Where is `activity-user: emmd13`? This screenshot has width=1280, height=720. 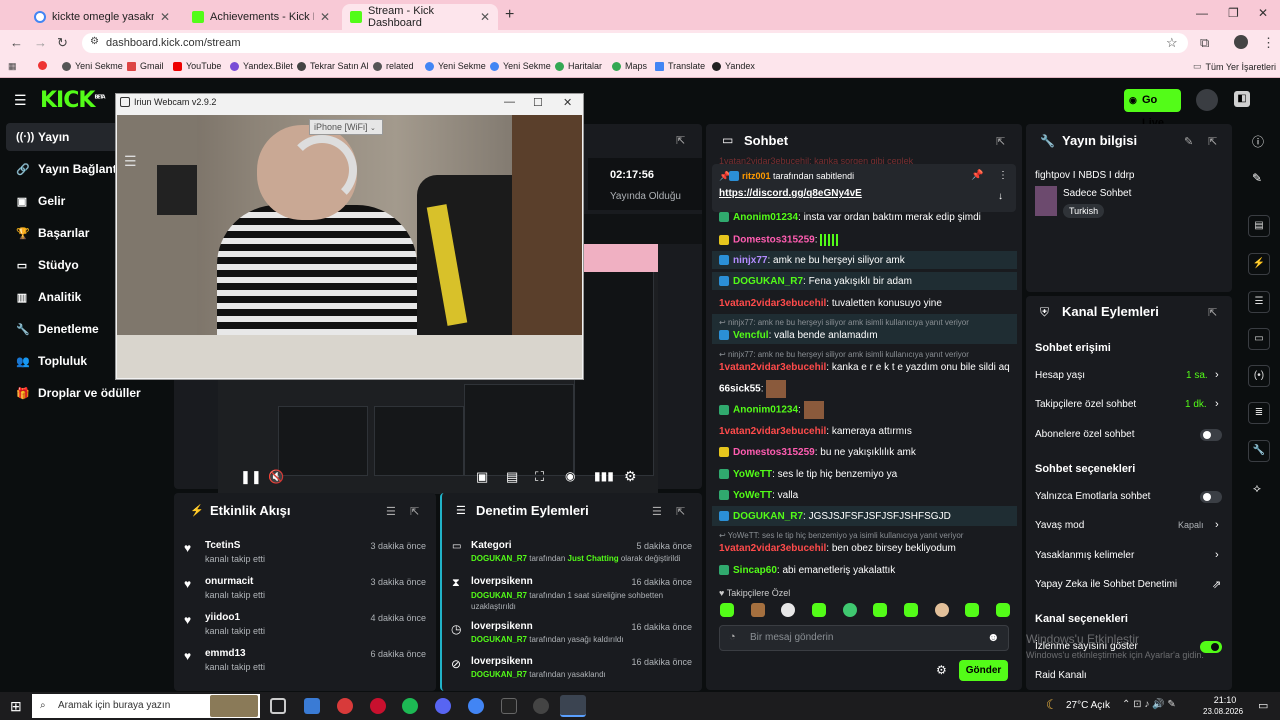 activity-user: emmd13 is located at coordinates (225, 653).